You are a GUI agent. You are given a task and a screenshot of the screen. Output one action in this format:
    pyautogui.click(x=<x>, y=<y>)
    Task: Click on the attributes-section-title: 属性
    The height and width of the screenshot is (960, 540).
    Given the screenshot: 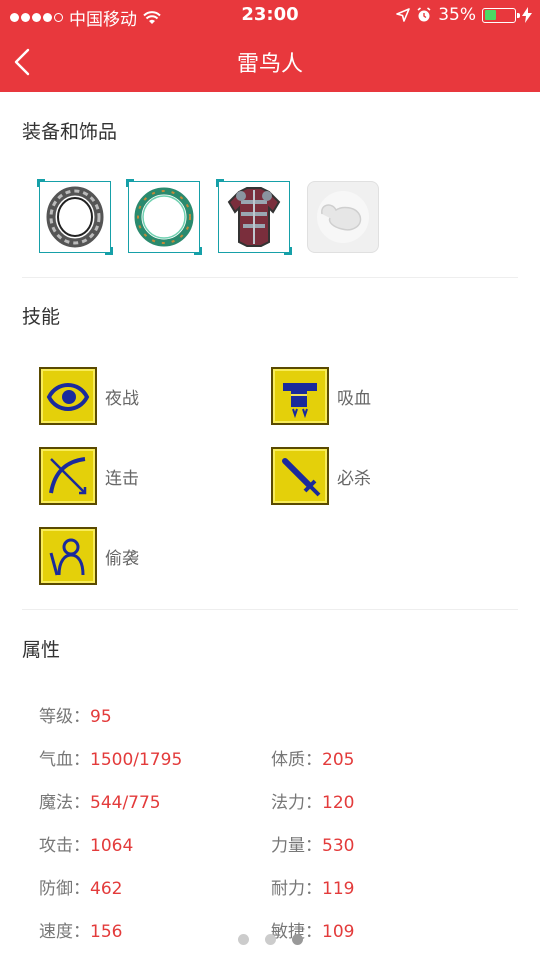 What is the action you would take?
    pyautogui.click(x=41, y=650)
    